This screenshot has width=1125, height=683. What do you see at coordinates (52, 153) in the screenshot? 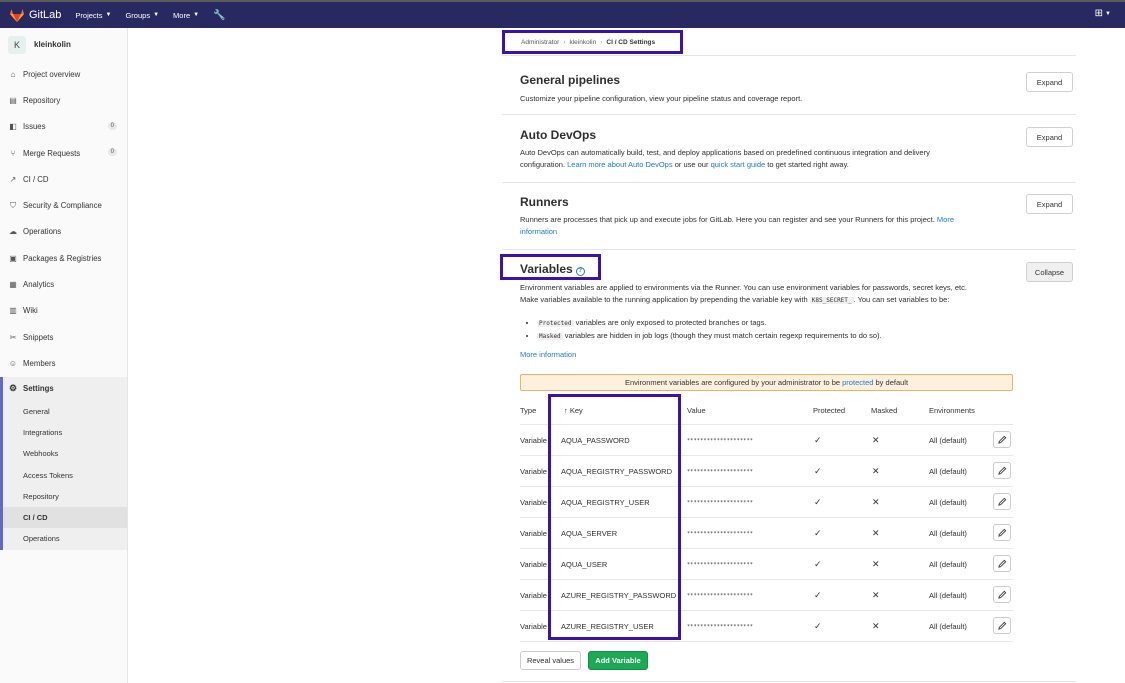
I see `sidebar-item-label: Merge Requests` at bounding box center [52, 153].